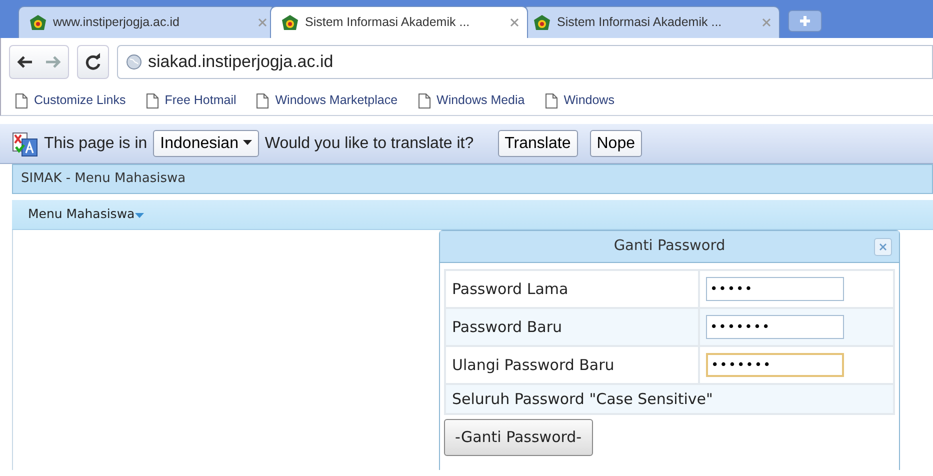 This screenshot has width=933, height=476. I want to click on field-label: Password Lama, so click(572, 289).